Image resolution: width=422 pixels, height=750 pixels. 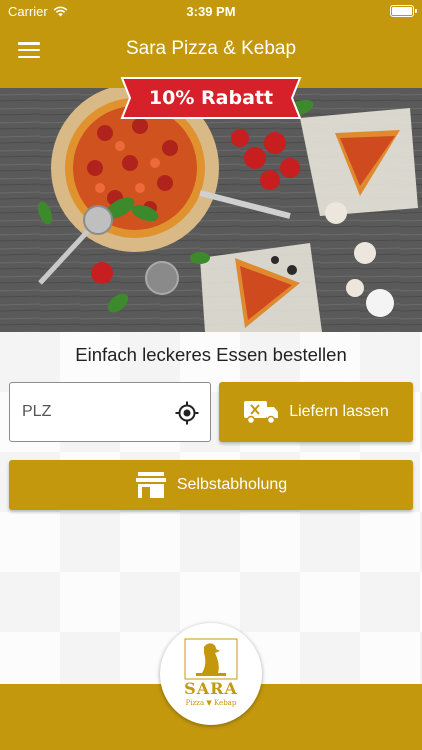 I want to click on pickup-button: Selbstabholung, so click(x=211, y=485).